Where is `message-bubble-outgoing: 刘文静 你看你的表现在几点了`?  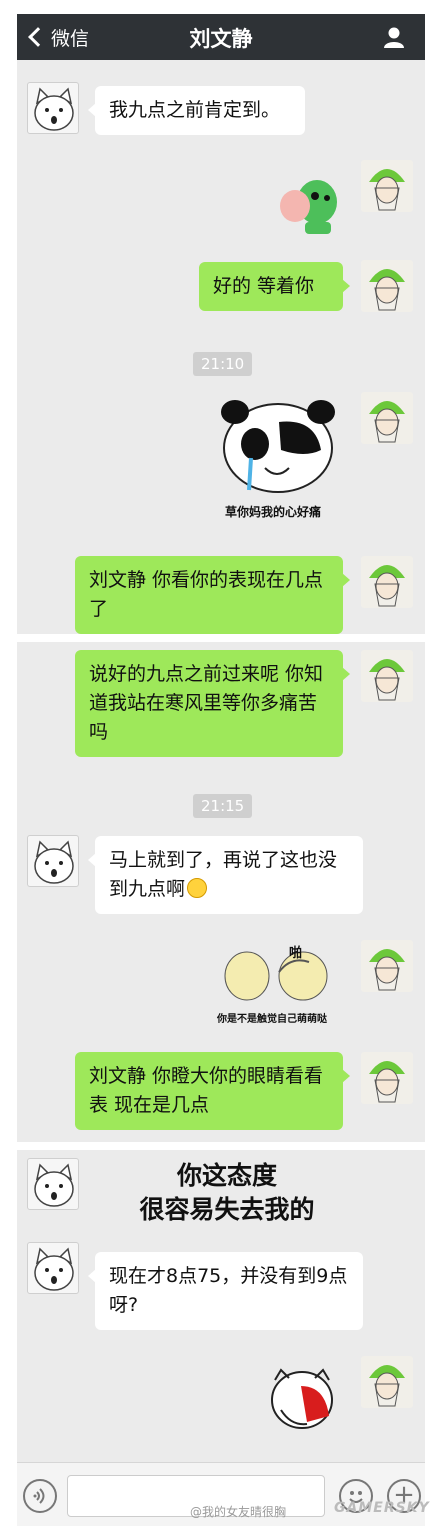 message-bubble-outgoing: 刘文静 你看你的表现在几点了 is located at coordinates (212, 595).